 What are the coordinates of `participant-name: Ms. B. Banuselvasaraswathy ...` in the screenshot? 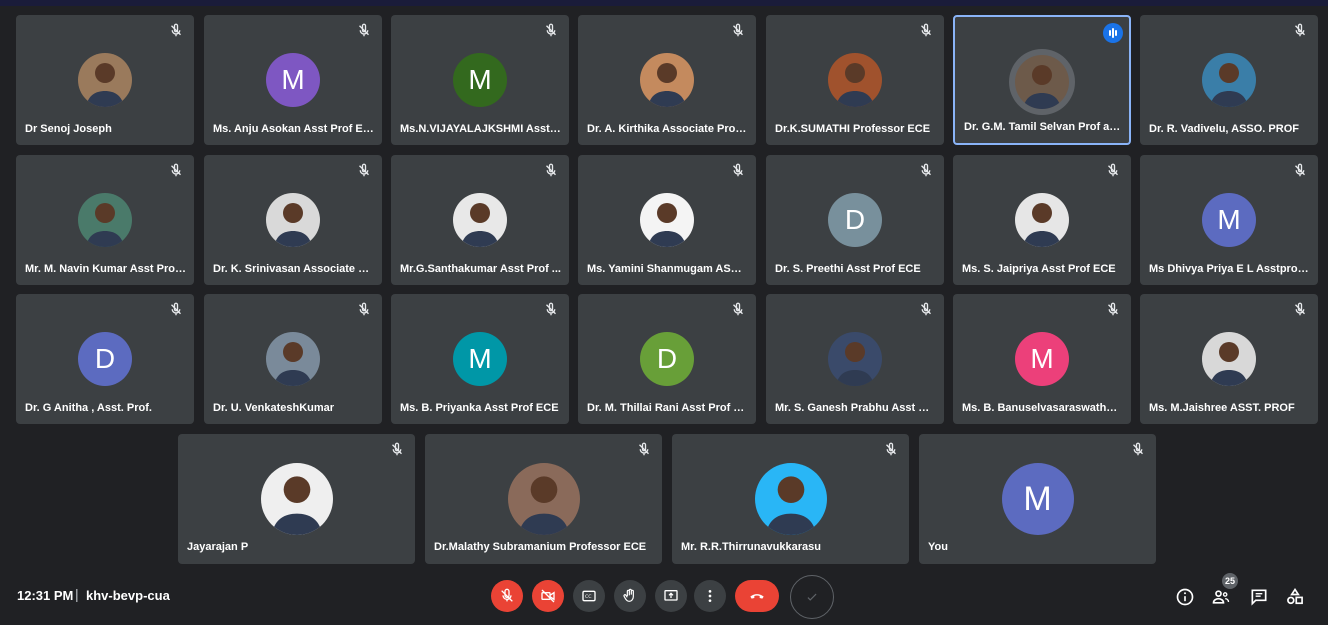 It's located at (1042, 408).